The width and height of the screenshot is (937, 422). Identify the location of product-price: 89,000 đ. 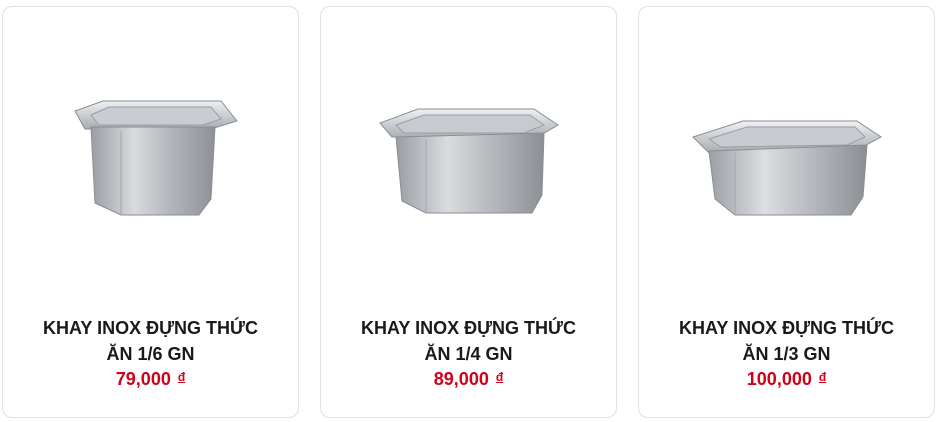
(468, 378).